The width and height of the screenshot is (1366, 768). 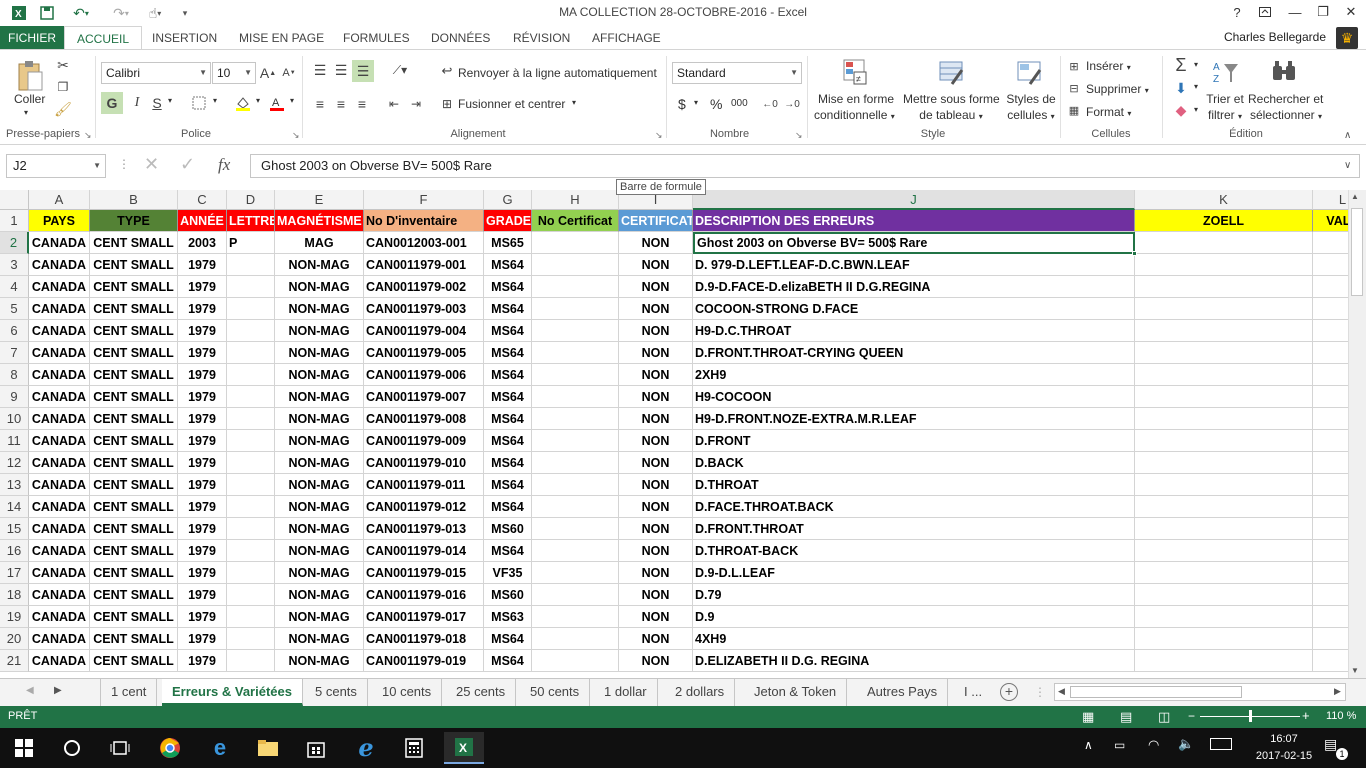 What do you see at coordinates (1295, 12) in the screenshot?
I see `minimize-icon: —` at bounding box center [1295, 12].